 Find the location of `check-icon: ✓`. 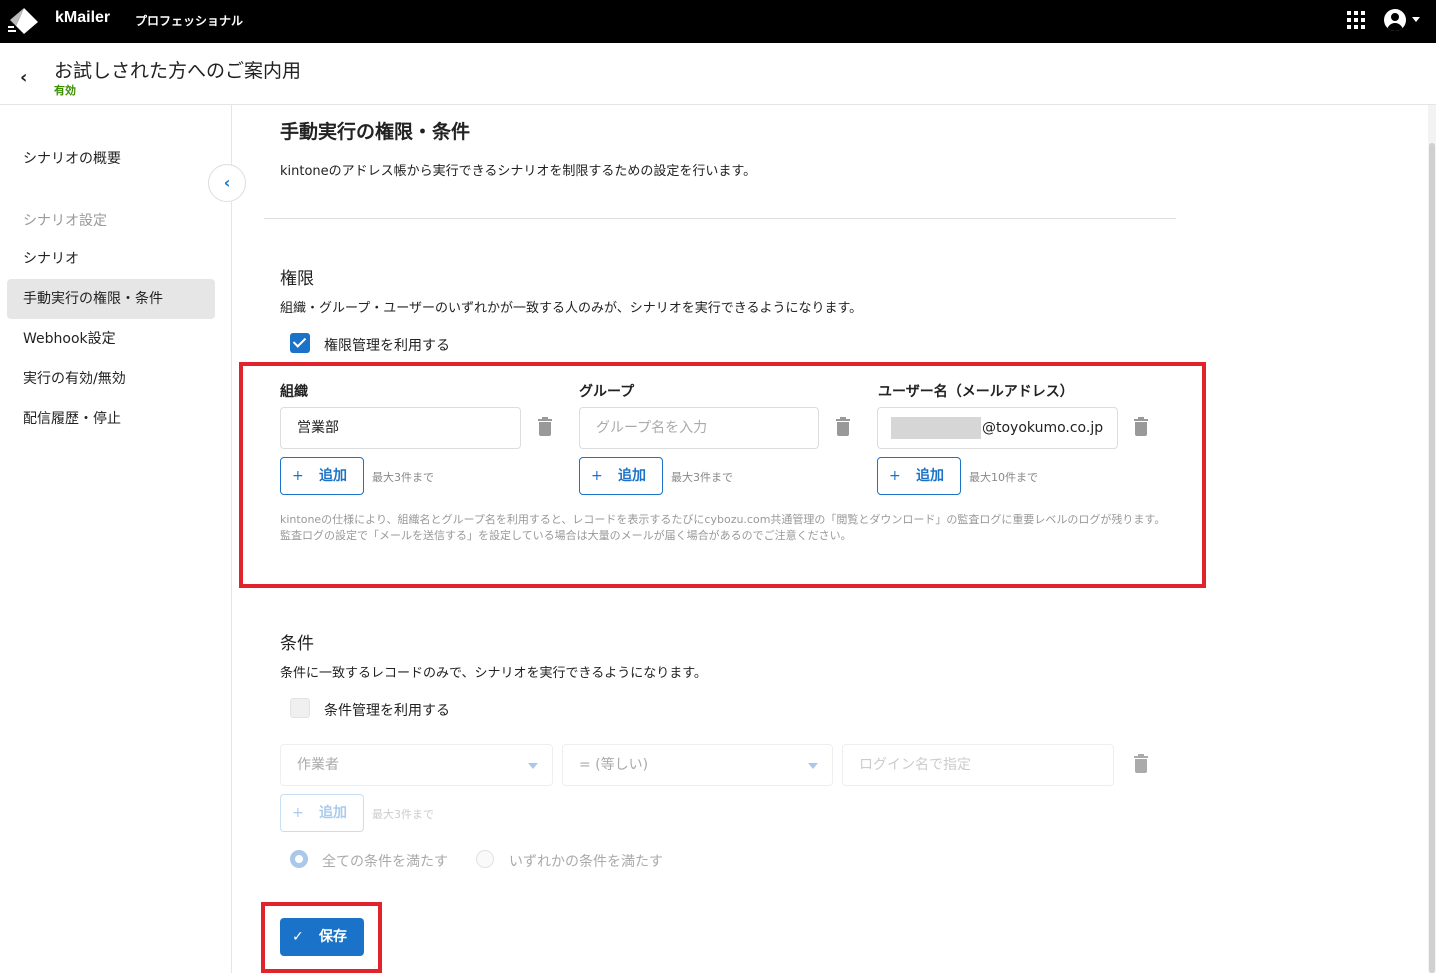

check-icon: ✓ is located at coordinates (298, 937).